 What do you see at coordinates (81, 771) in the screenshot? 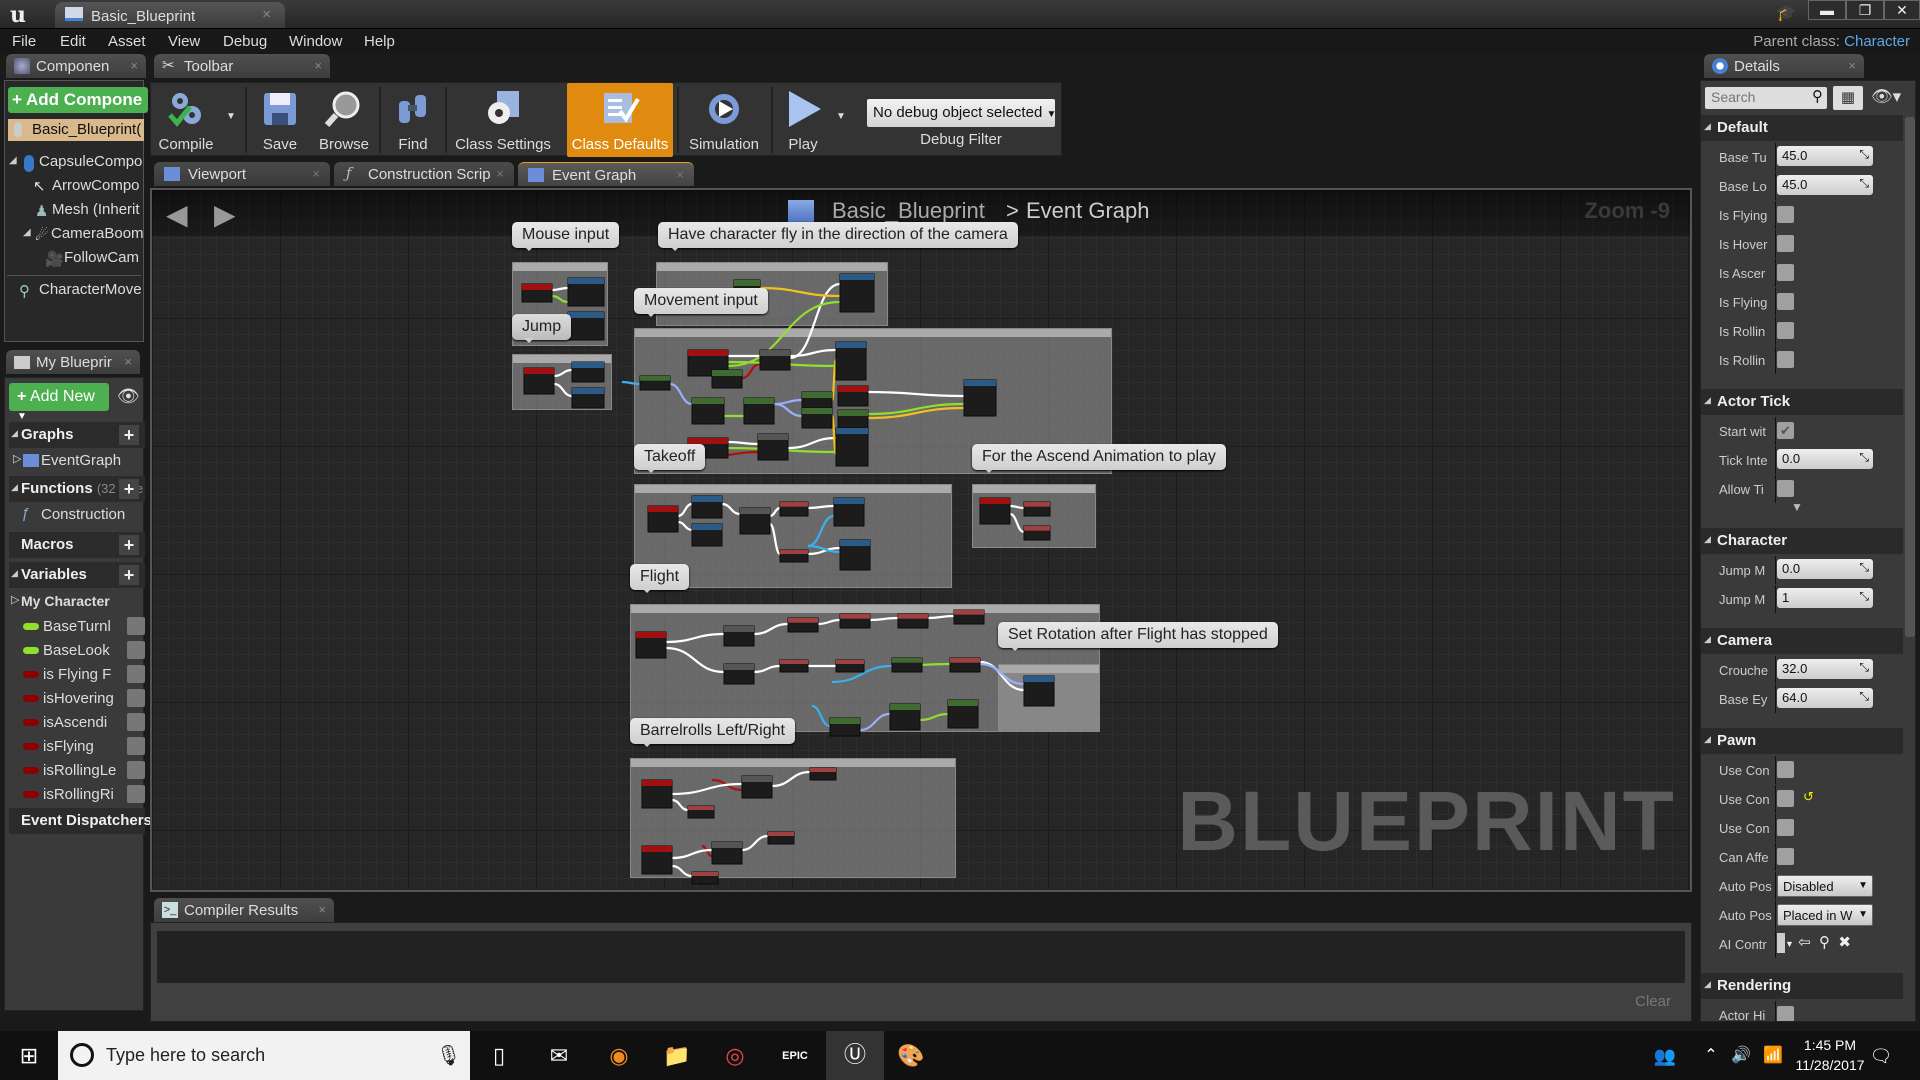
I see `variable-item: isRollingLe` at bounding box center [81, 771].